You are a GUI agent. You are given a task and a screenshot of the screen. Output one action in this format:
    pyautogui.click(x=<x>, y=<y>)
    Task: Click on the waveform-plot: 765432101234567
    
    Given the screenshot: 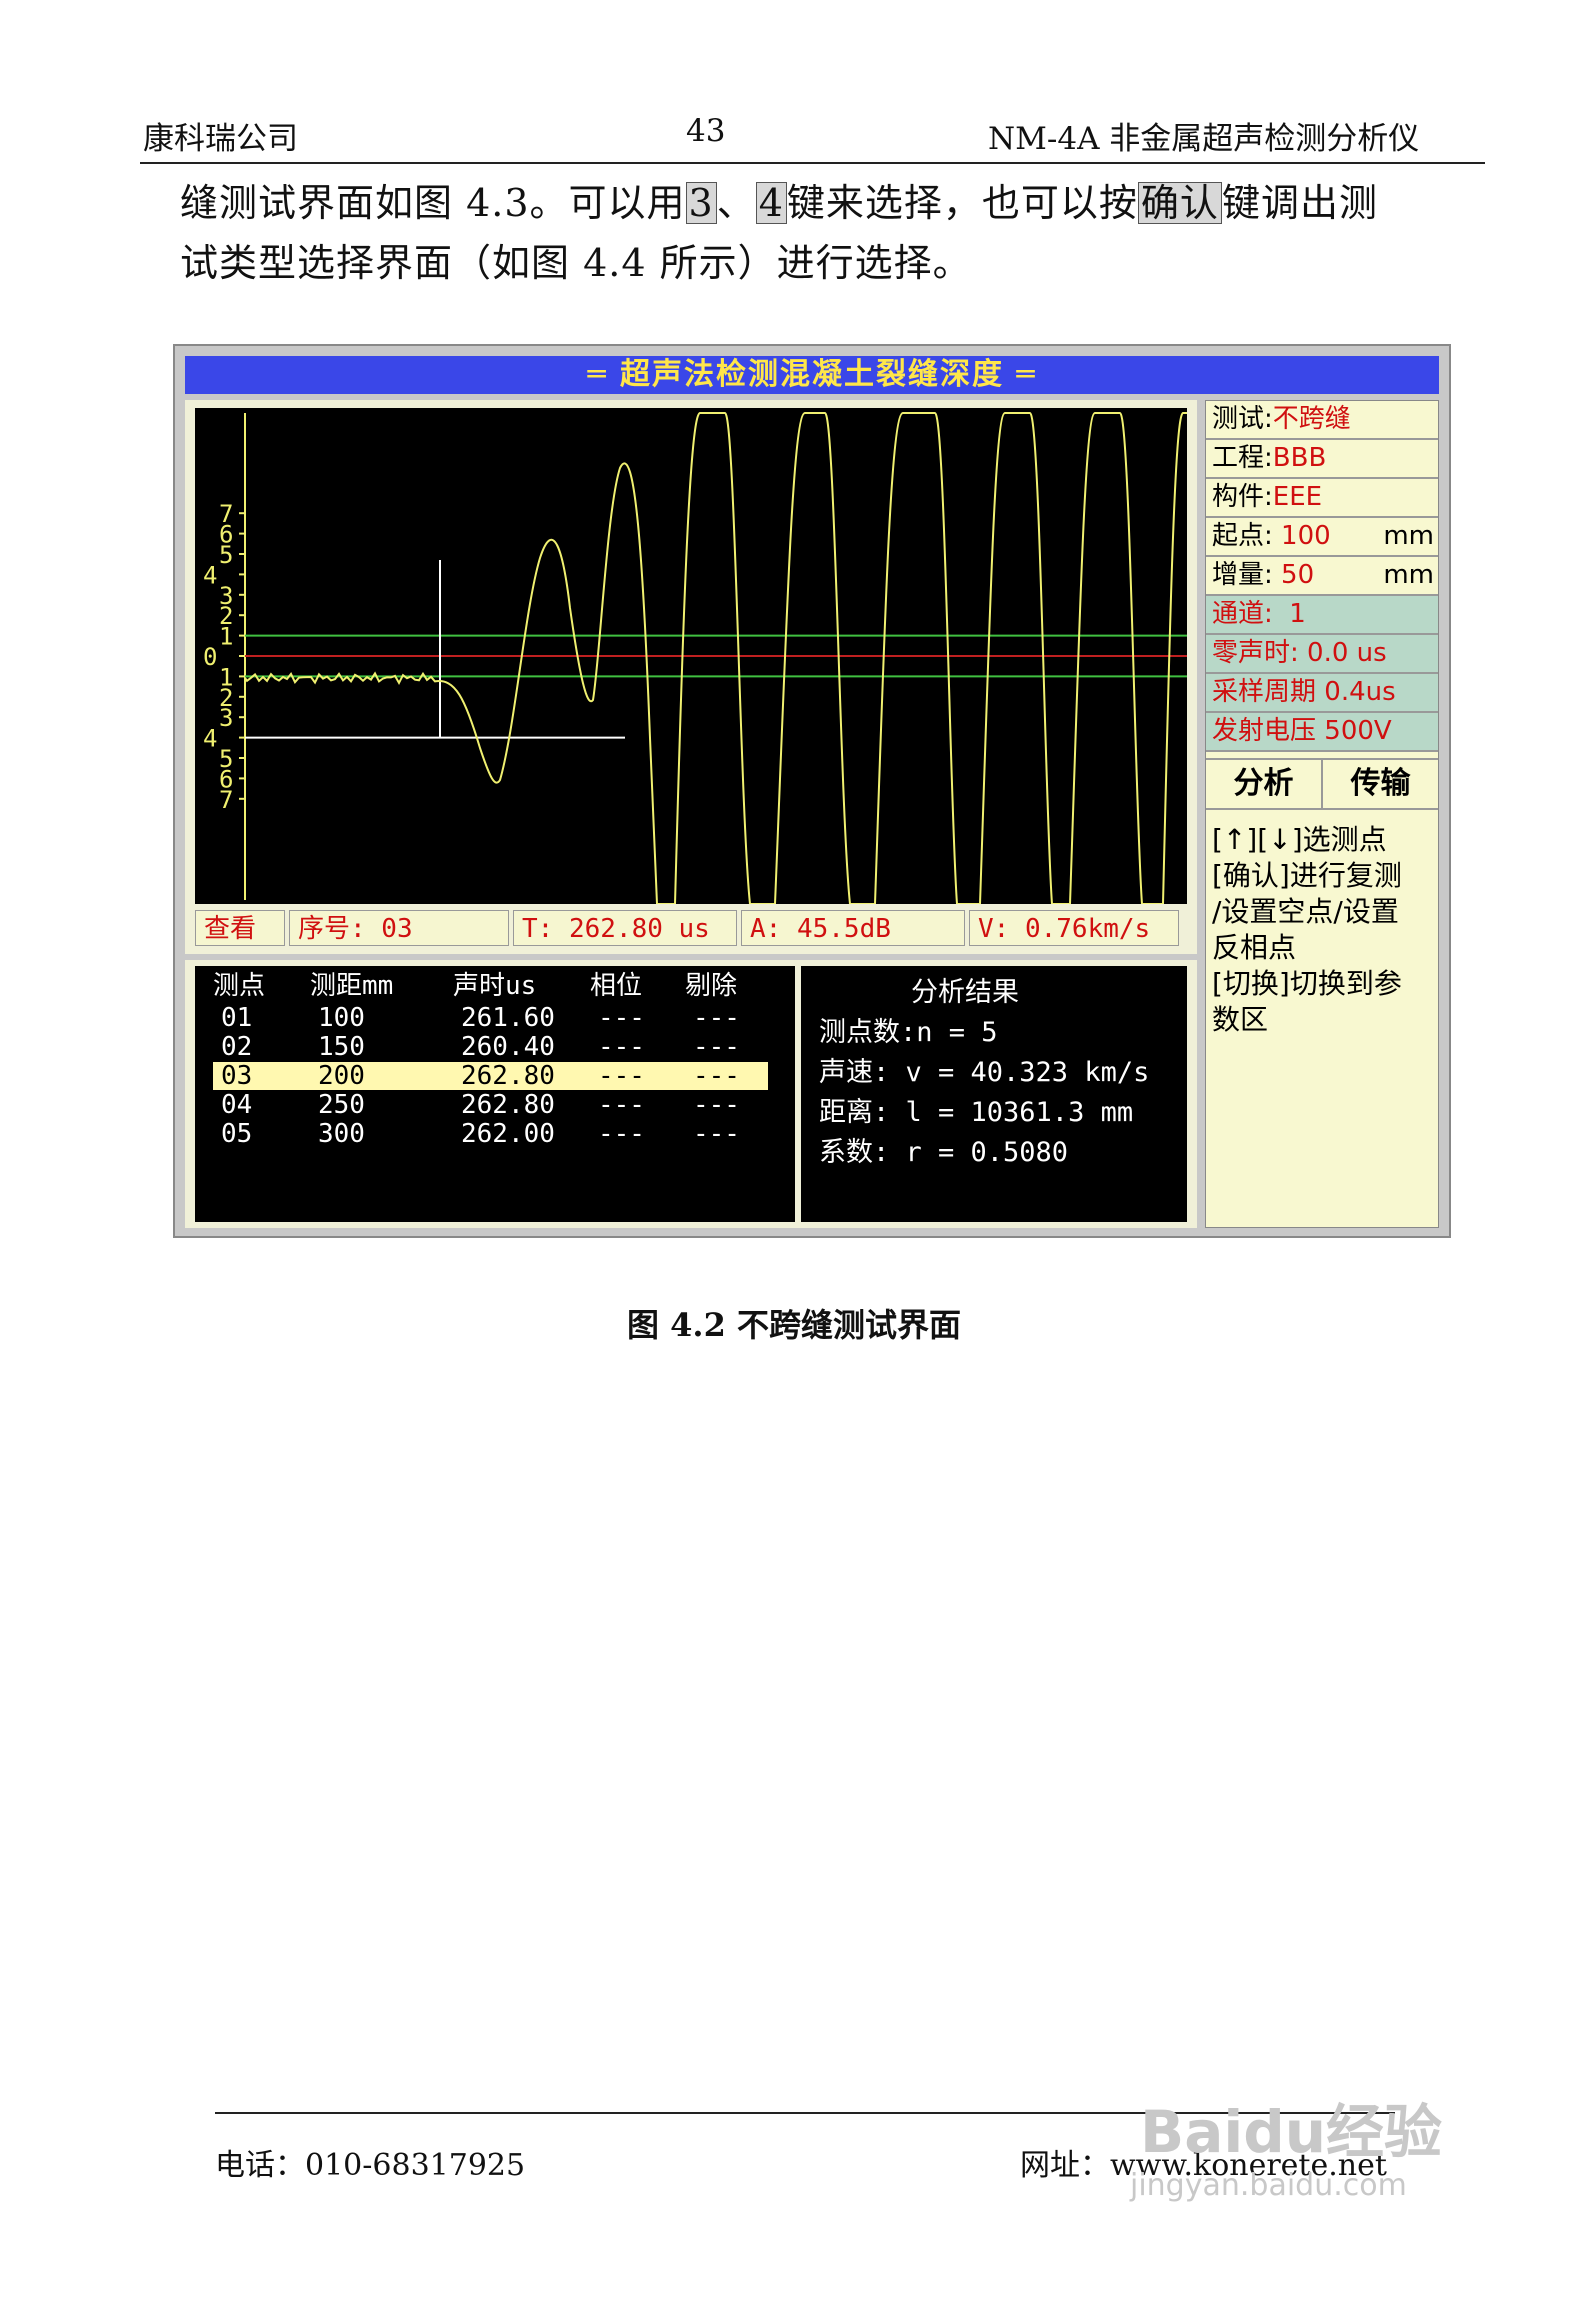 What is the action you would take?
    pyautogui.click(x=691, y=656)
    